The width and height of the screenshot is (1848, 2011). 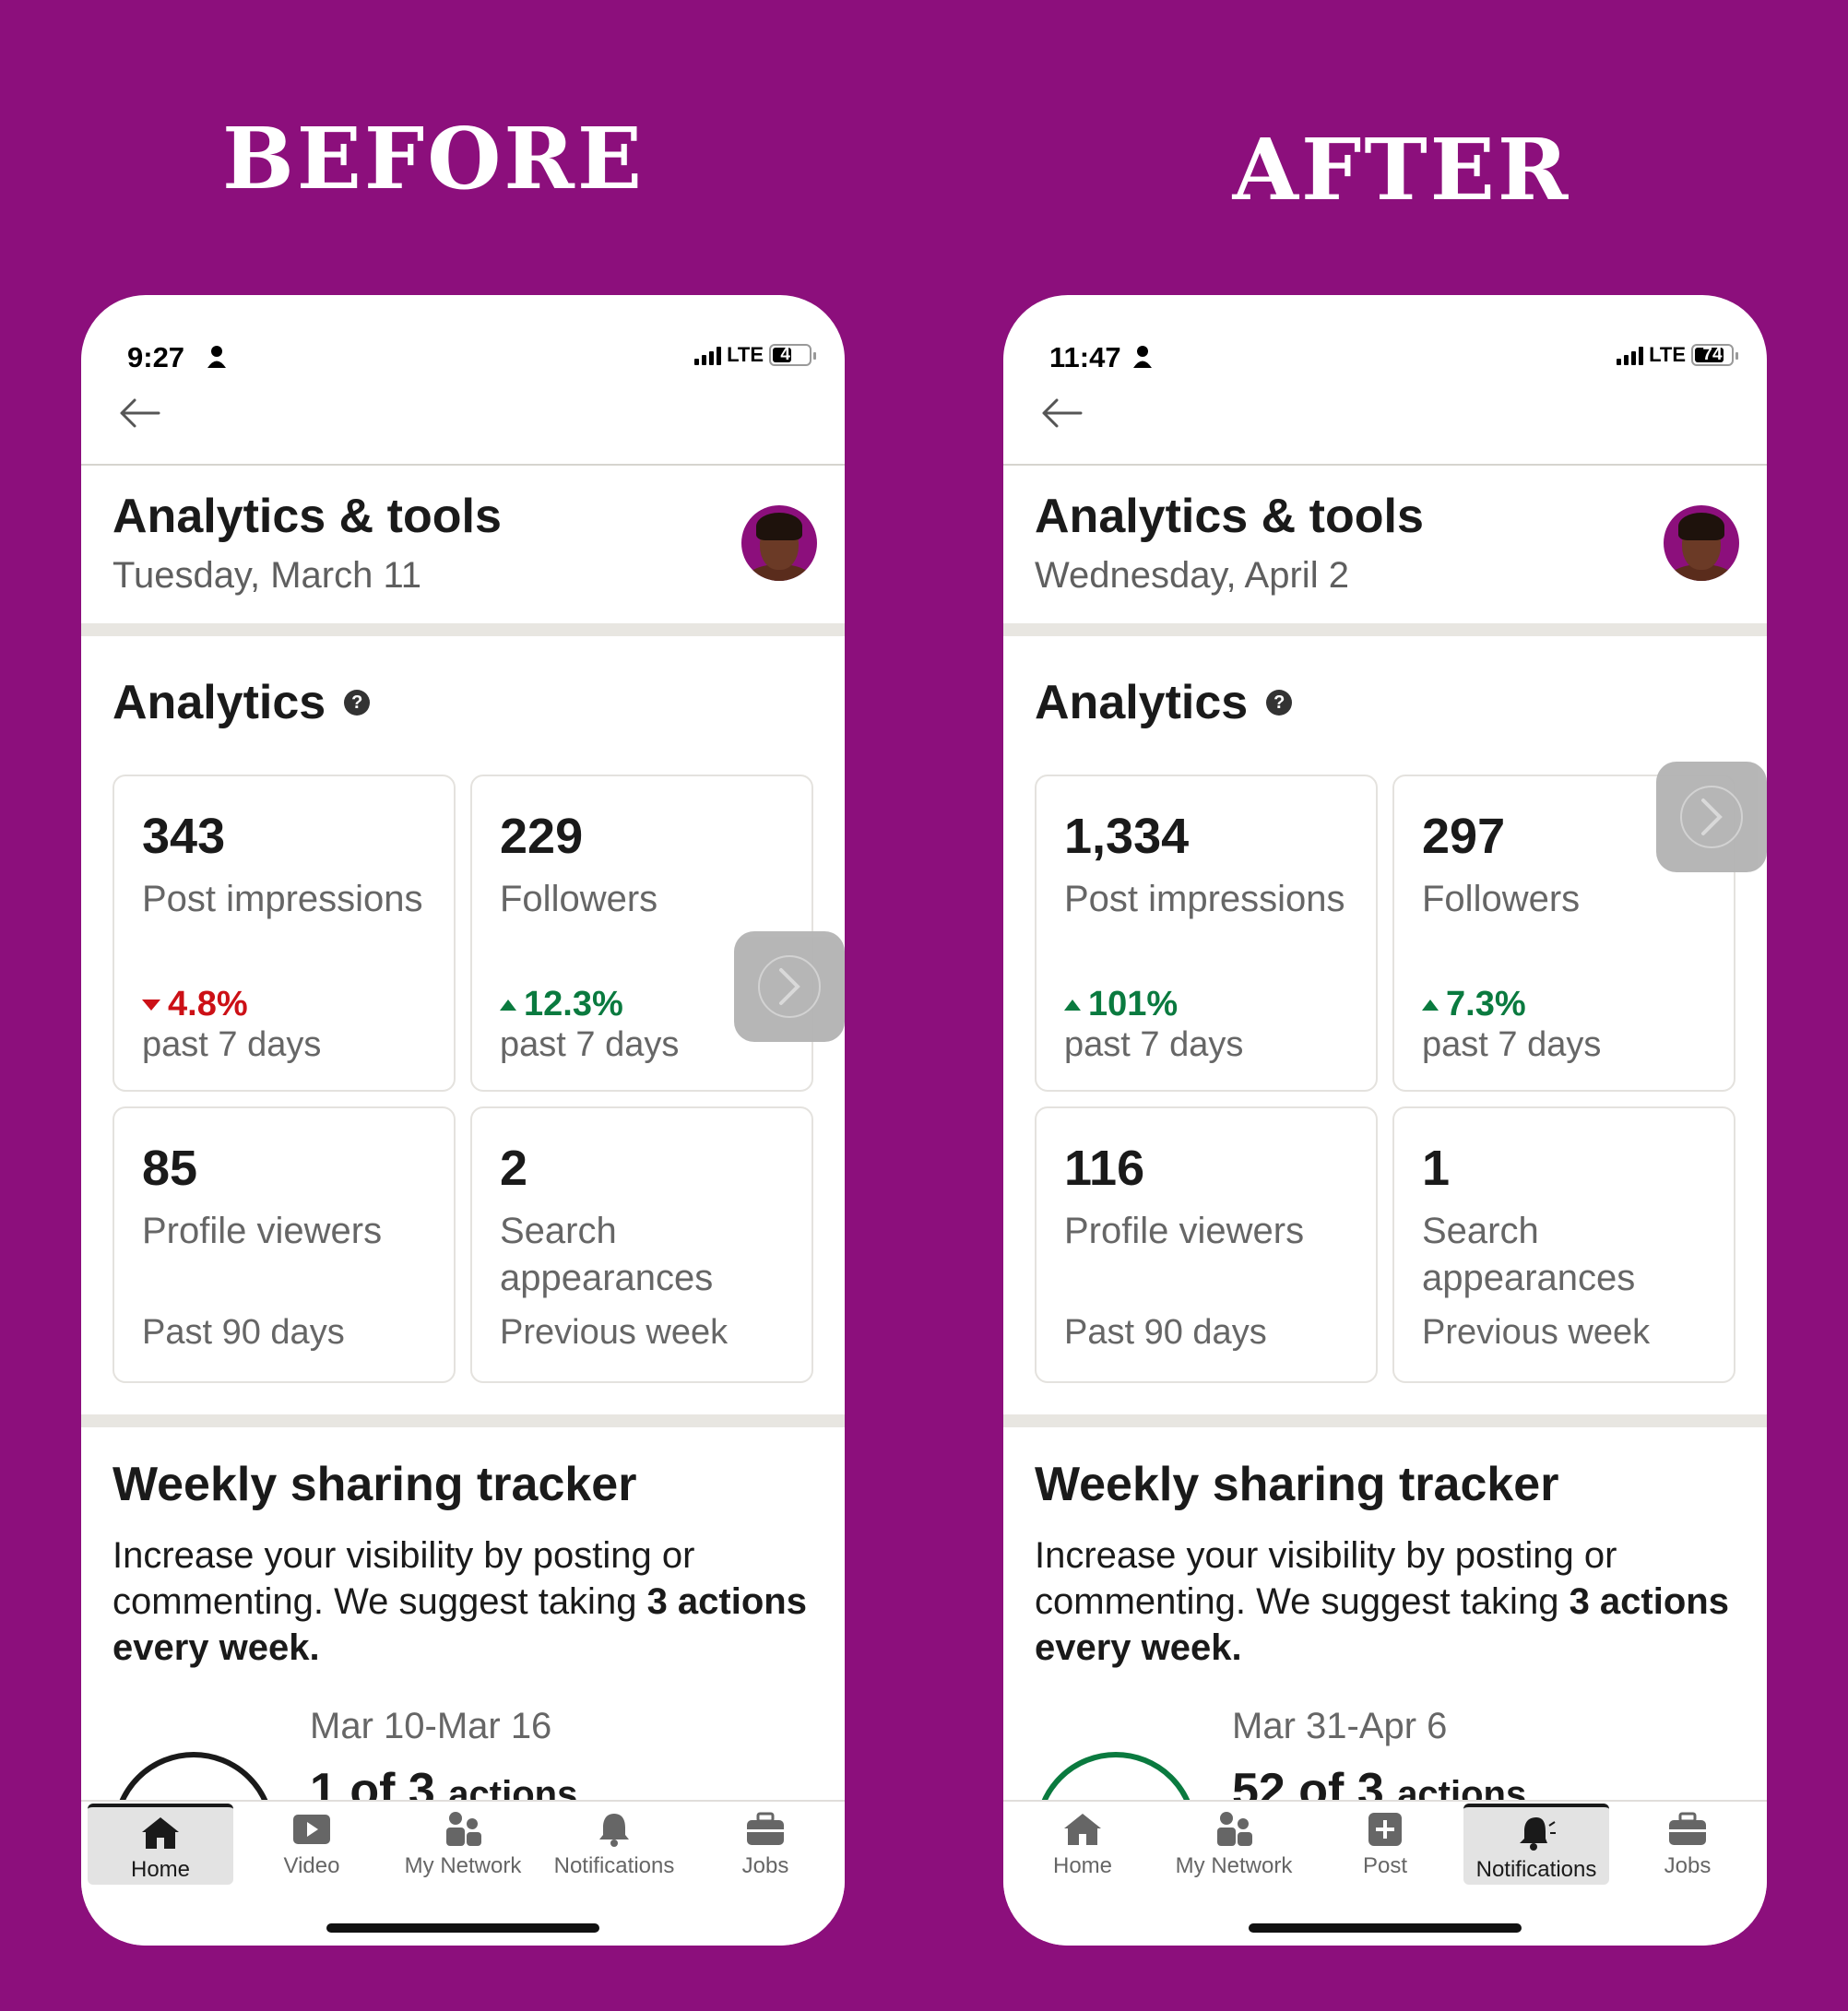 I want to click on metric-value: 2, so click(x=514, y=1168).